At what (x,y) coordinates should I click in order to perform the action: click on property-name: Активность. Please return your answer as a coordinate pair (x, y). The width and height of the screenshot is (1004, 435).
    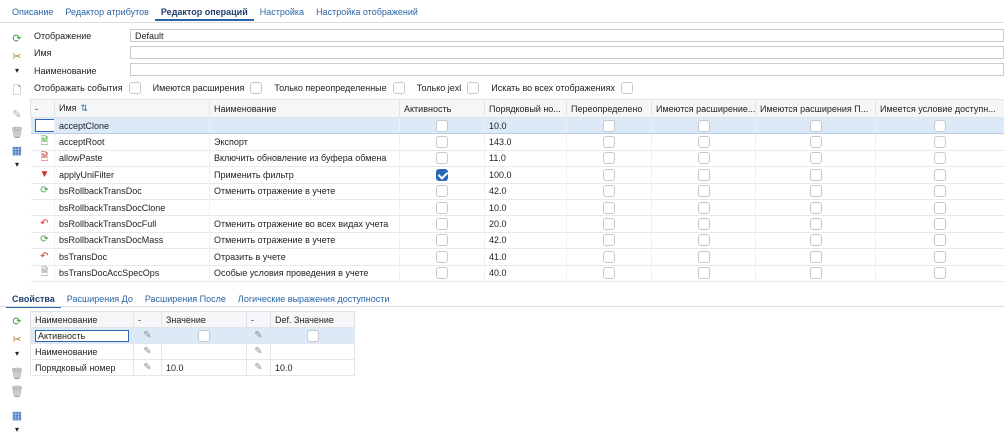
    Looking at the image, I should click on (82, 336).